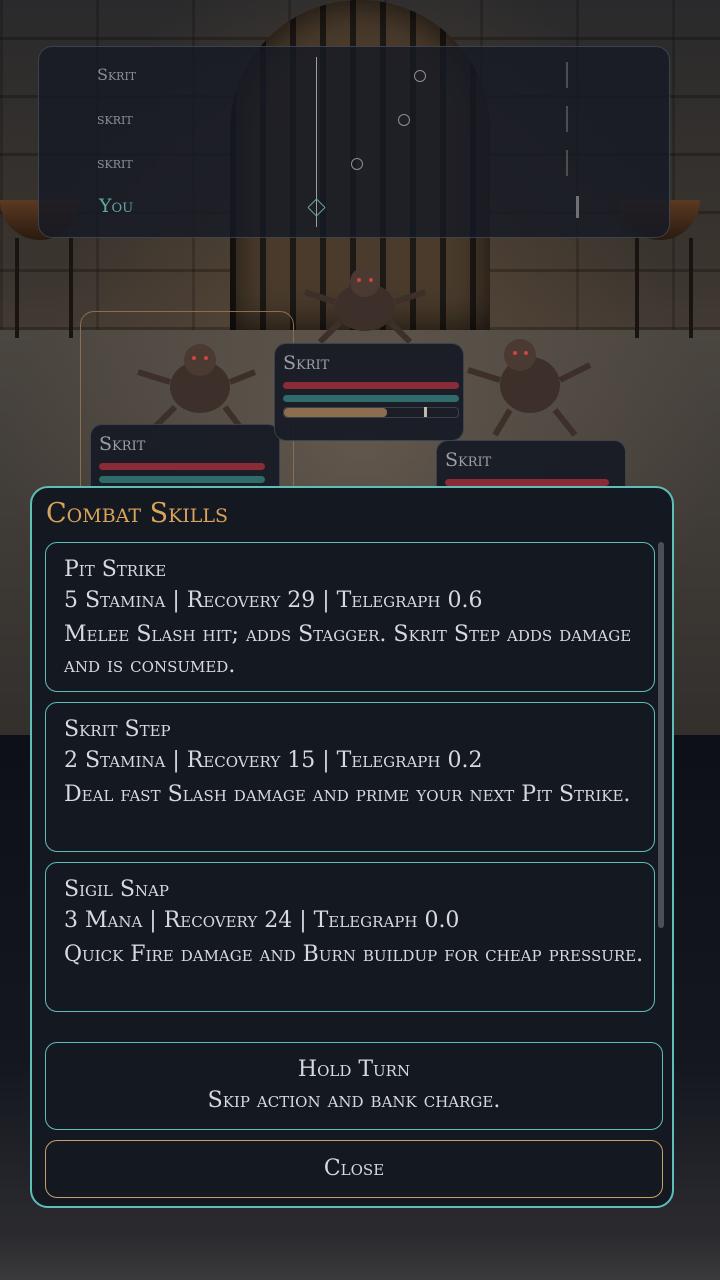 This screenshot has width=720, height=1280. Describe the element at coordinates (116, 889) in the screenshot. I see `skill-name: Sigil Snap` at that location.